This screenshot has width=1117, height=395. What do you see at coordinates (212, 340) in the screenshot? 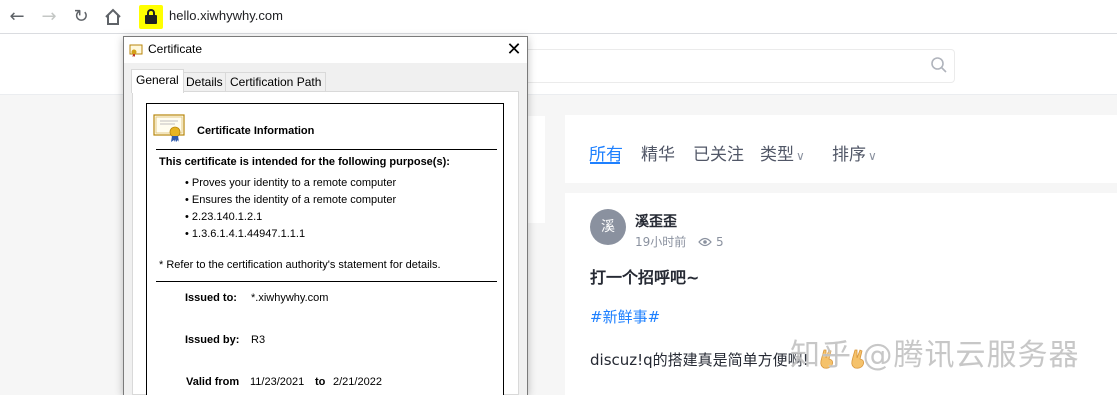
I see `issued-by-label: Issued by:` at bounding box center [212, 340].